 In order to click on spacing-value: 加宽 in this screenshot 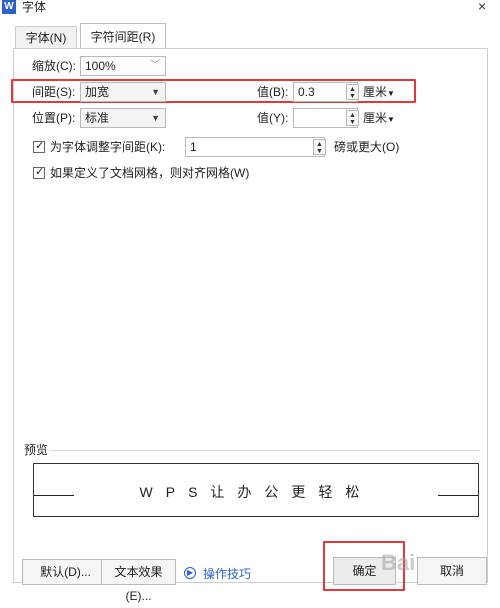, I will do `click(97, 92)`.